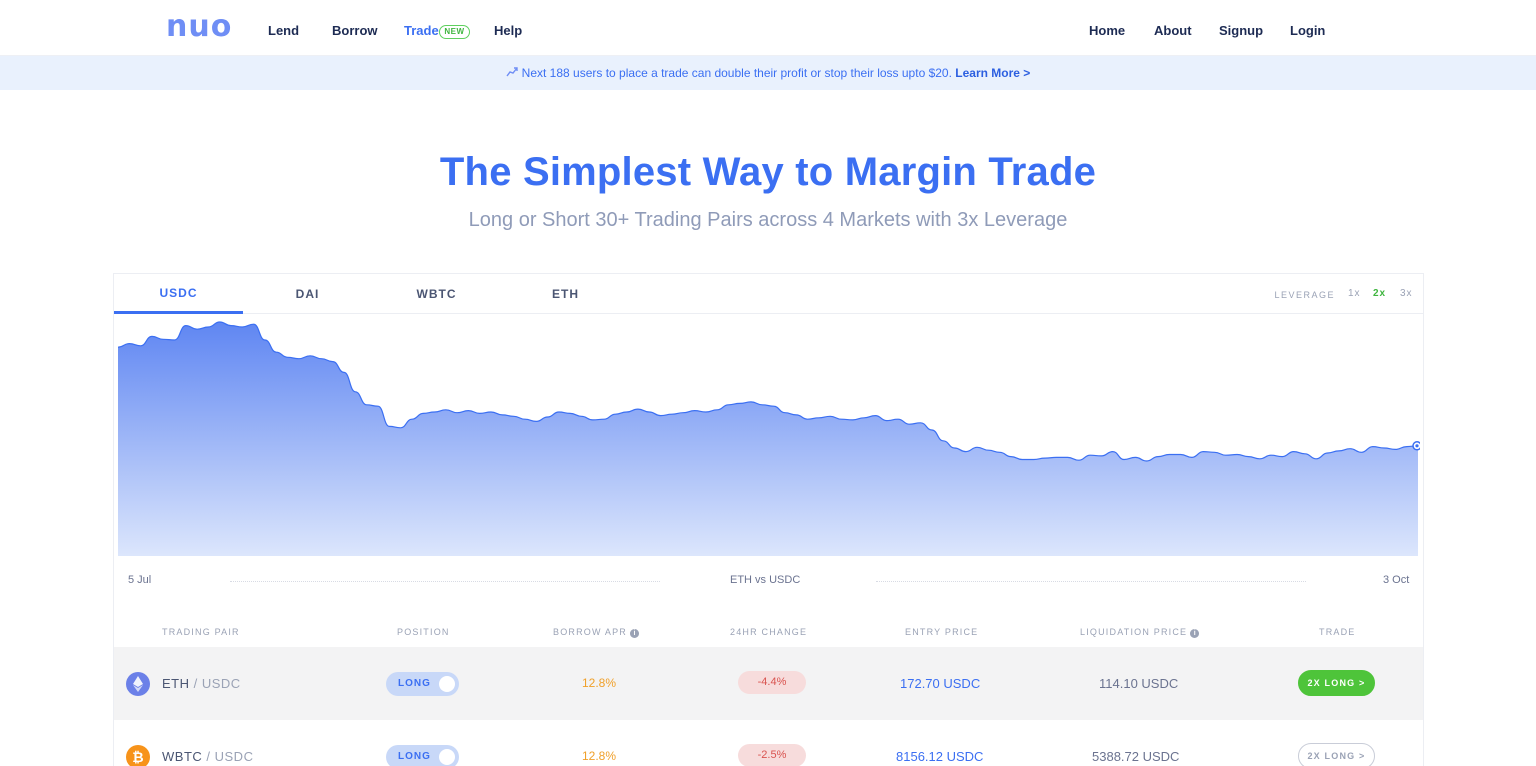  What do you see at coordinates (768, 294) in the screenshot?
I see `market-tabs: USDC DAI WBTC ETH LEVERAGE 1x 2x 3x` at bounding box center [768, 294].